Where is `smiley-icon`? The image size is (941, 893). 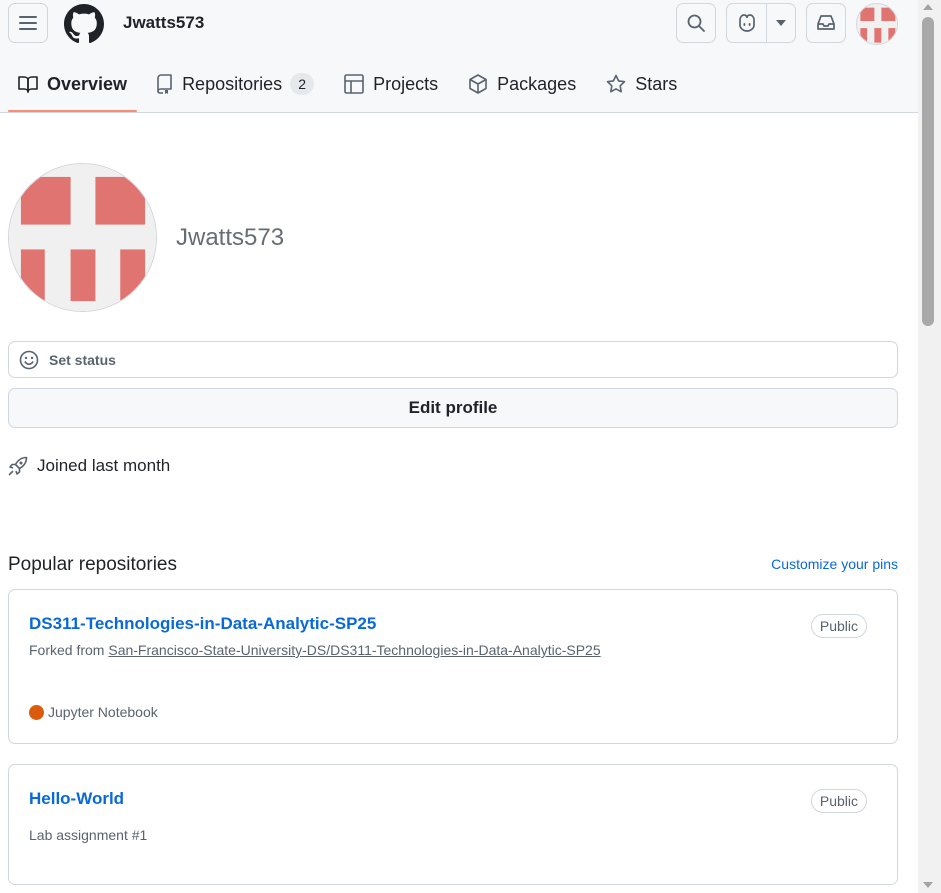 smiley-icon is located at coordinates (29, 359).